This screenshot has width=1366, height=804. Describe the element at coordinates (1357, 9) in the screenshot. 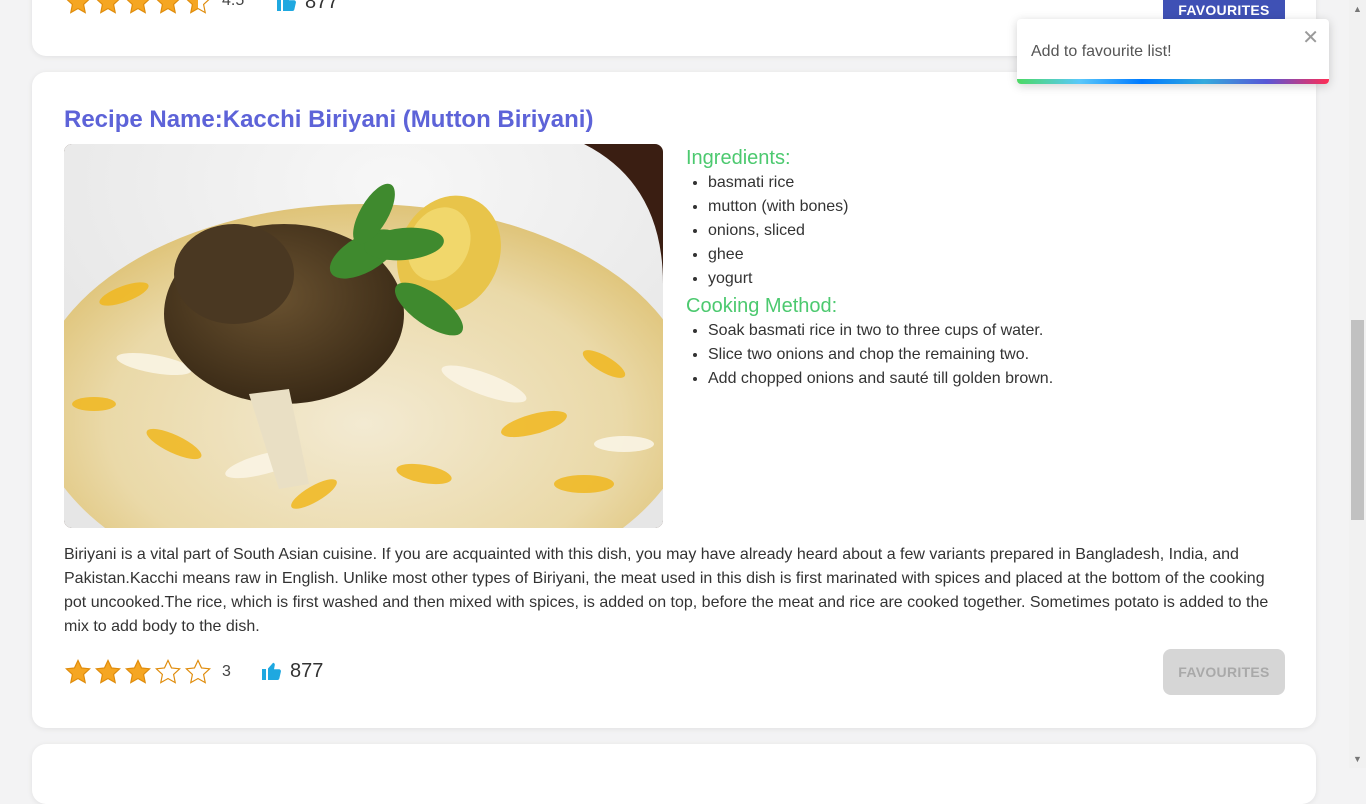

I see `scroll-up-arrow-icon: ▲` at that location.